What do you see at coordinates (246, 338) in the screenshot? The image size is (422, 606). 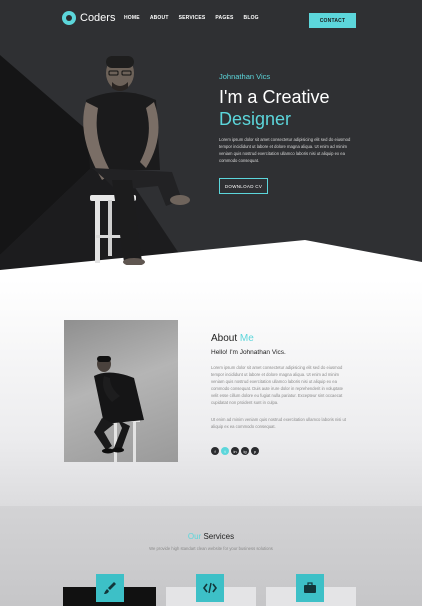 I see `about-heading-highlight: Me` at bounding box center [246, 338].